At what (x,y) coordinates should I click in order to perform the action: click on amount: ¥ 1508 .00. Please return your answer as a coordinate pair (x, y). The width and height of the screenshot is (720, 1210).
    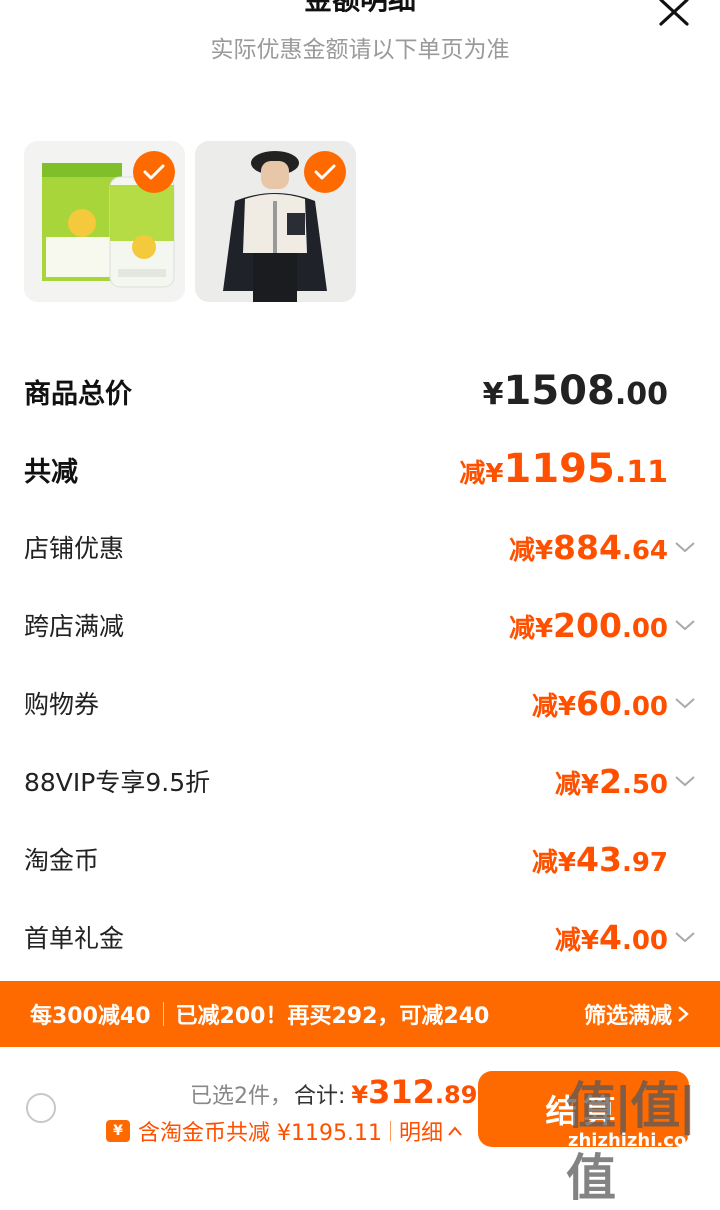
    Looking at the image, I should click on (575, 391).